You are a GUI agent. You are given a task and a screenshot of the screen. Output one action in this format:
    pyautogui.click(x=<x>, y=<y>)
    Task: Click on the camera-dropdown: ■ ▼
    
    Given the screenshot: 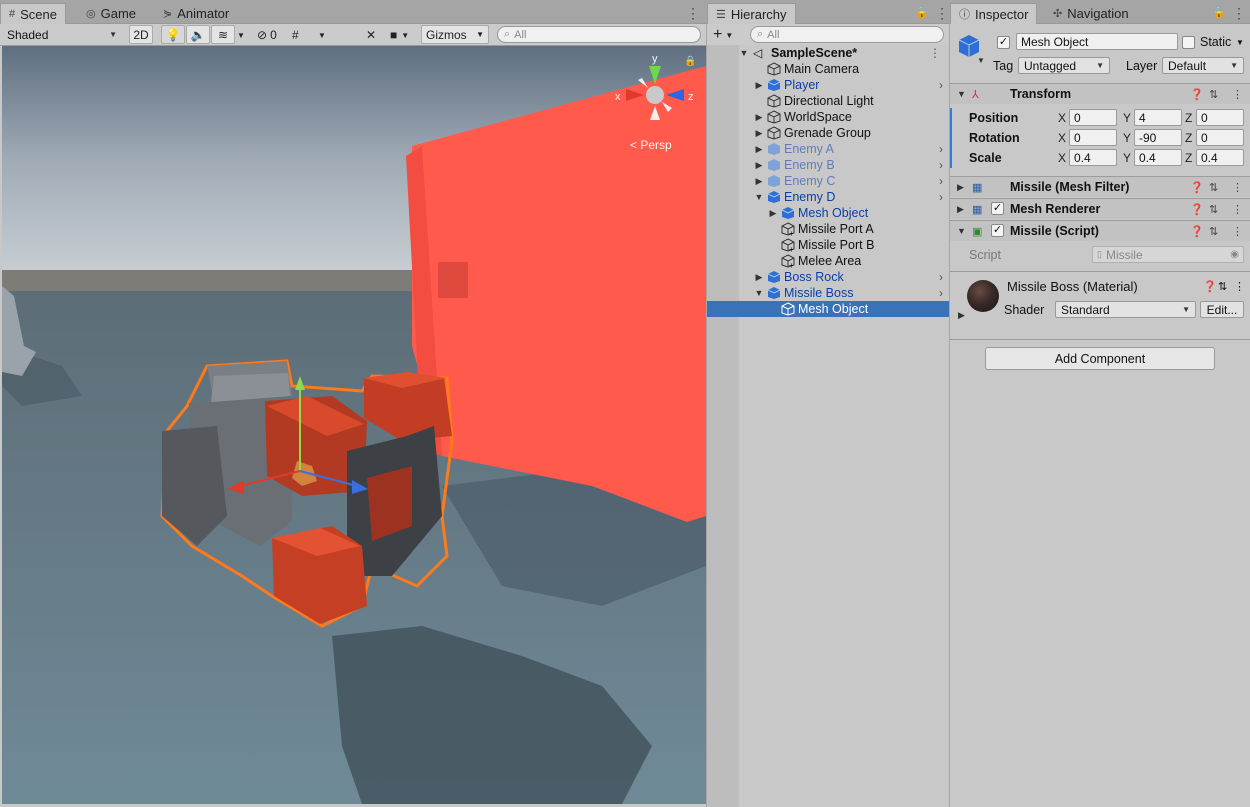 What is the action you would take?
    pyautogui.click(x=399, y=35)
    